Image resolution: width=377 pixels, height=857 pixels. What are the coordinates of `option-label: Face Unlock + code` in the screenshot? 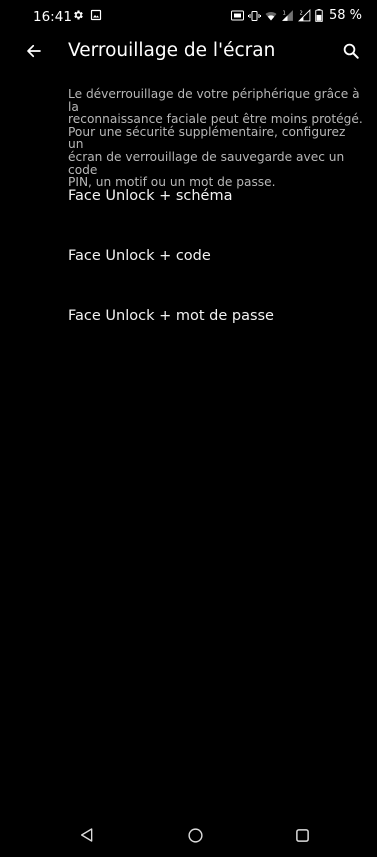 It's located at (139, 256).